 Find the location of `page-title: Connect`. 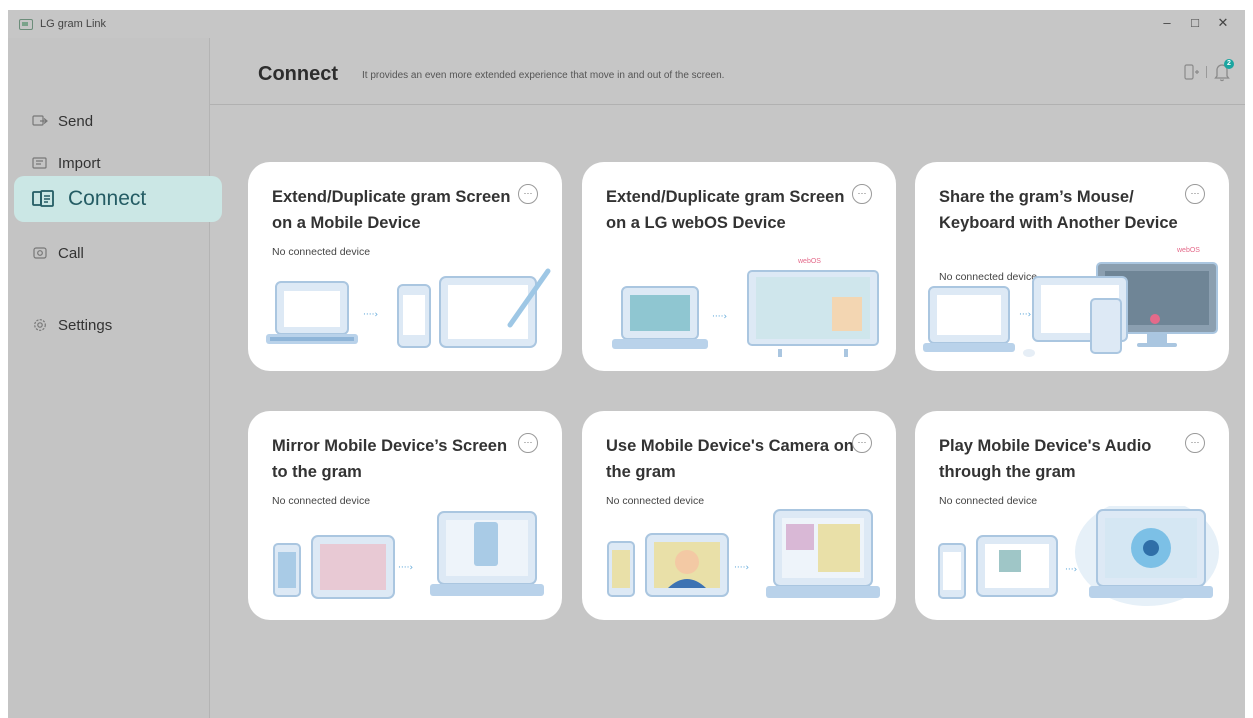

page-title: Connect is located at coordinates (298, 74).